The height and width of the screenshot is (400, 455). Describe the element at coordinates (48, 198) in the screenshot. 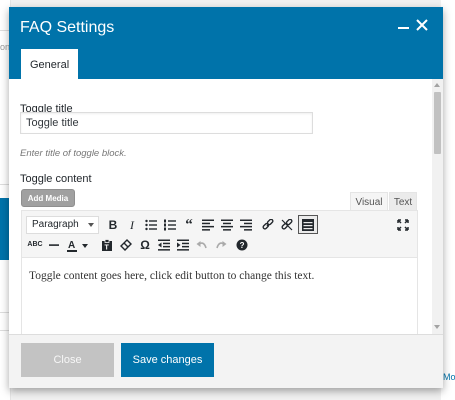

I see `add-media-button: Add Media` at that location.